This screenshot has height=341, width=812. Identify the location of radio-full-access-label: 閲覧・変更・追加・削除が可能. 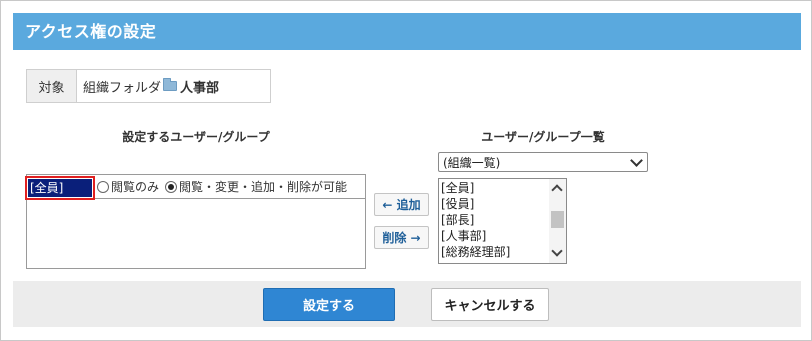
(263, 187).